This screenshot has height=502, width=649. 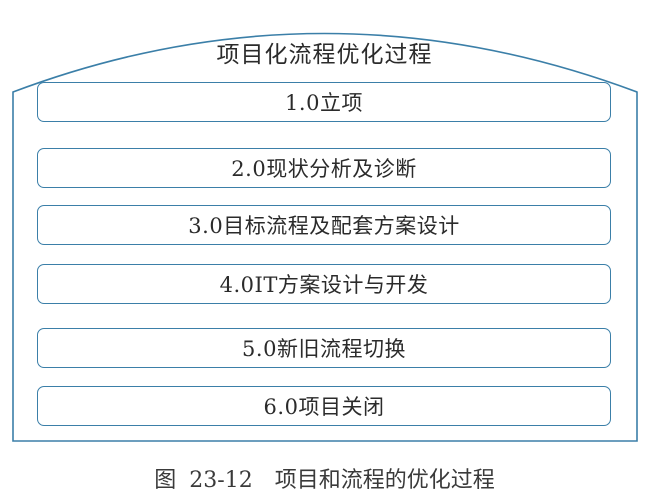 What do you see at coordinates (324, 480) in the screenshot?
I see `figure-caption: 图 23-12 项目和流程的优化过程` at bounding box center [324, 480].